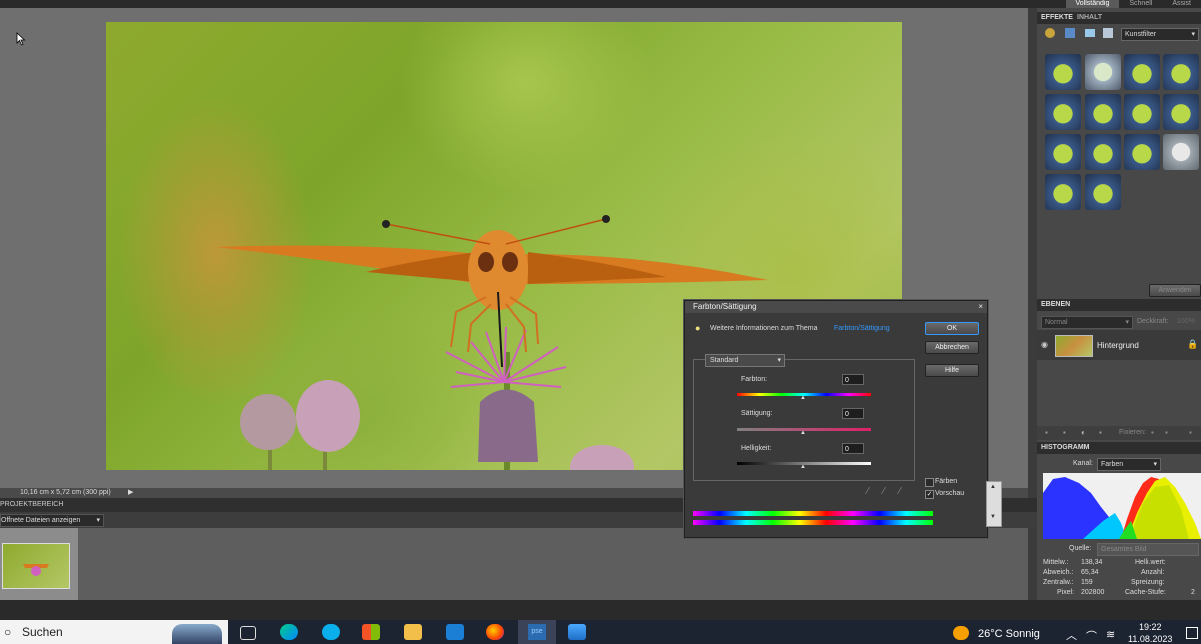 The width and height of the screenshot is (1201, 644). Describe the element at coordinates (1119, 433) in the screenshot. I see `layers-toolbar: ▪ ▪ ◐ ▪ Fixieren: ▪ ▪ ▪` at that location.